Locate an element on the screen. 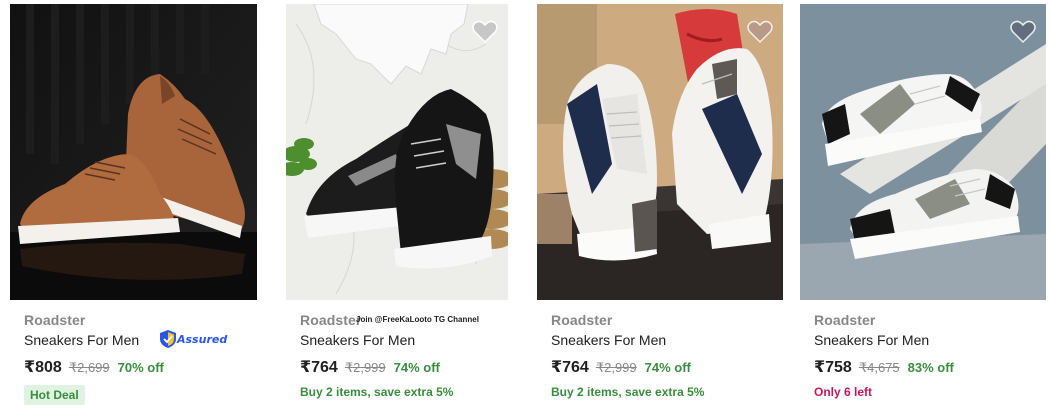 The width and height of the screenshot is (1053, 405). price-row: ₹758 ₹4,675 83% off is located at coordinates (884, 367).